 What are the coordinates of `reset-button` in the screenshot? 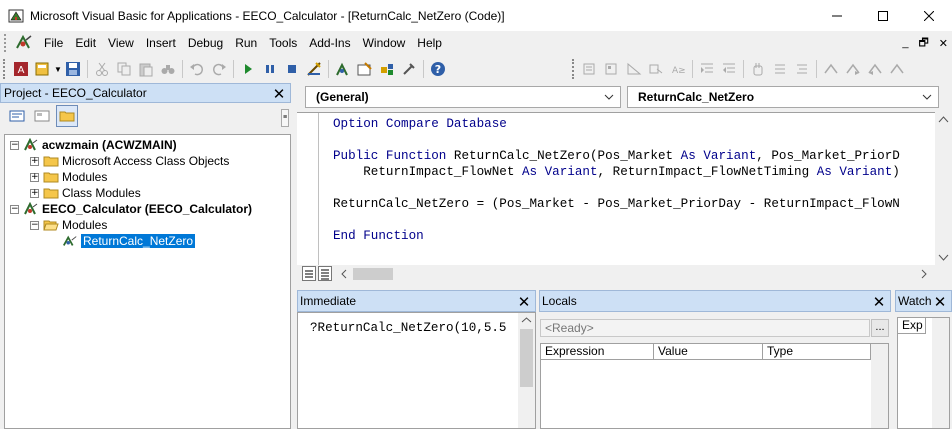 It's located at (292, 69).